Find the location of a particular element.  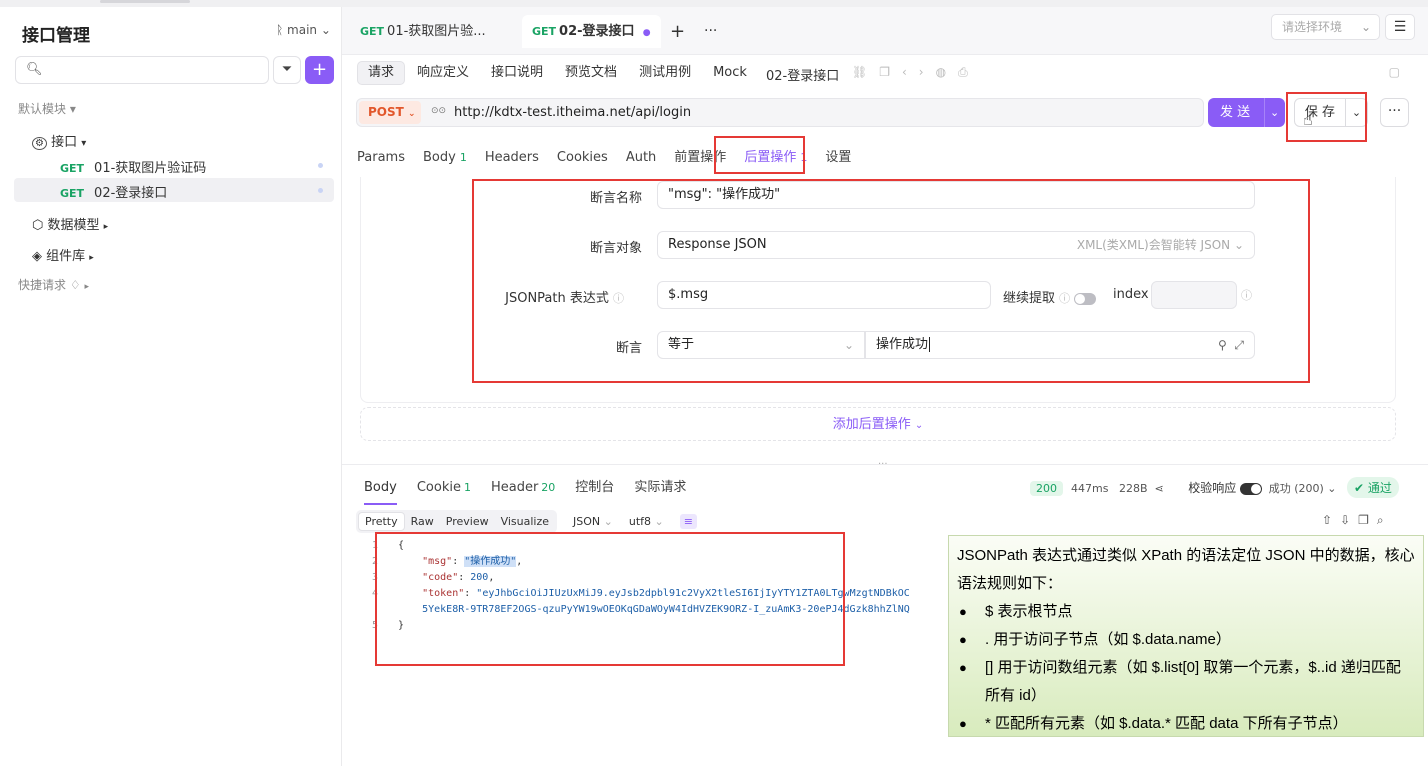

caret-right-icon: ▸ is located at coordinates (86, 287).